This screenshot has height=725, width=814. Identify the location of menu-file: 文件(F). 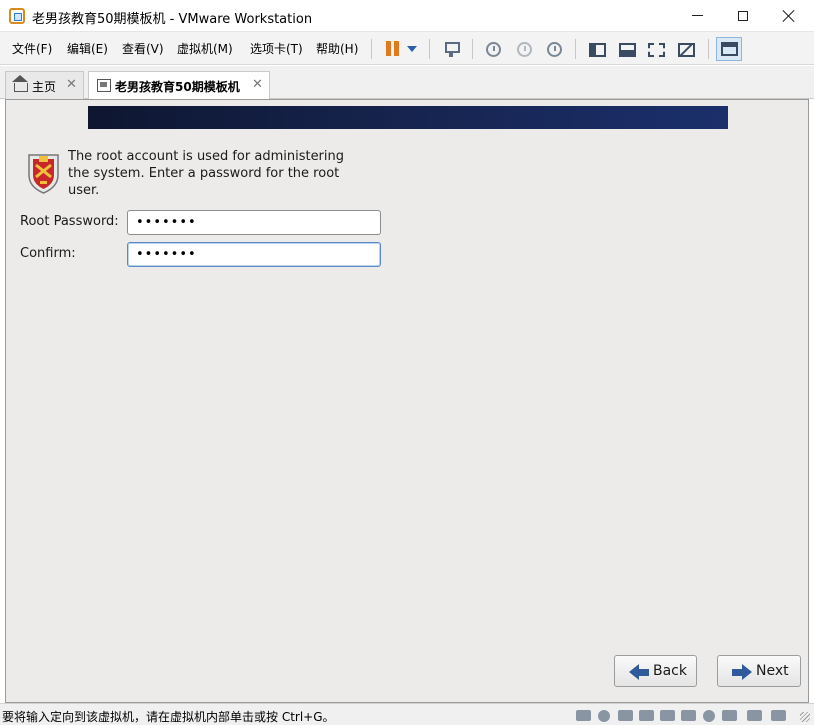
(32, 48).